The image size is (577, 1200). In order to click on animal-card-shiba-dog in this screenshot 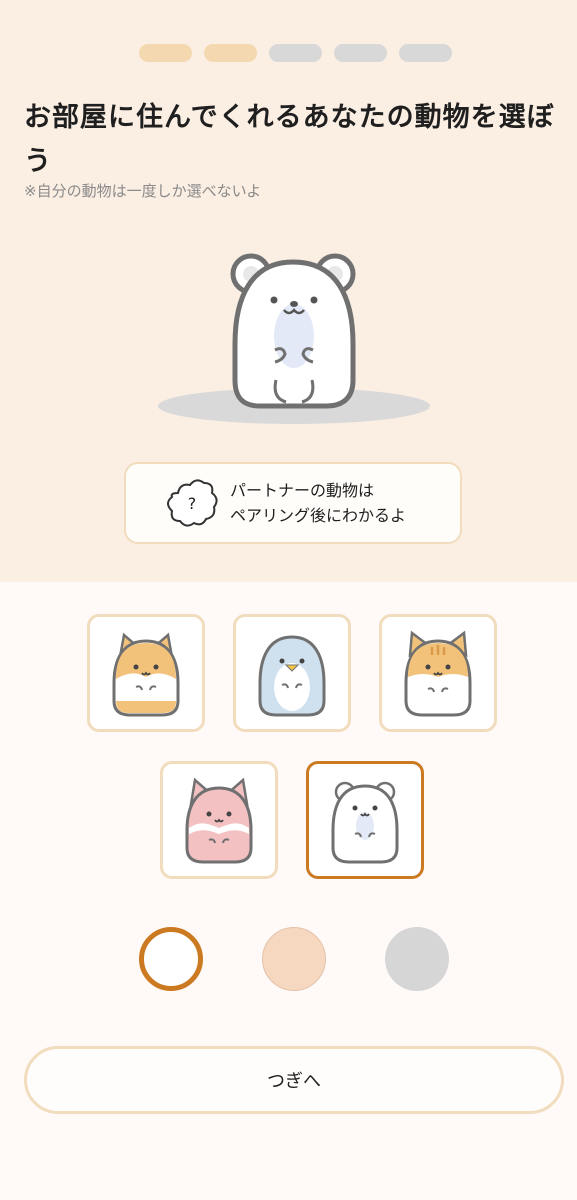, I will do `click(146, 673)`.